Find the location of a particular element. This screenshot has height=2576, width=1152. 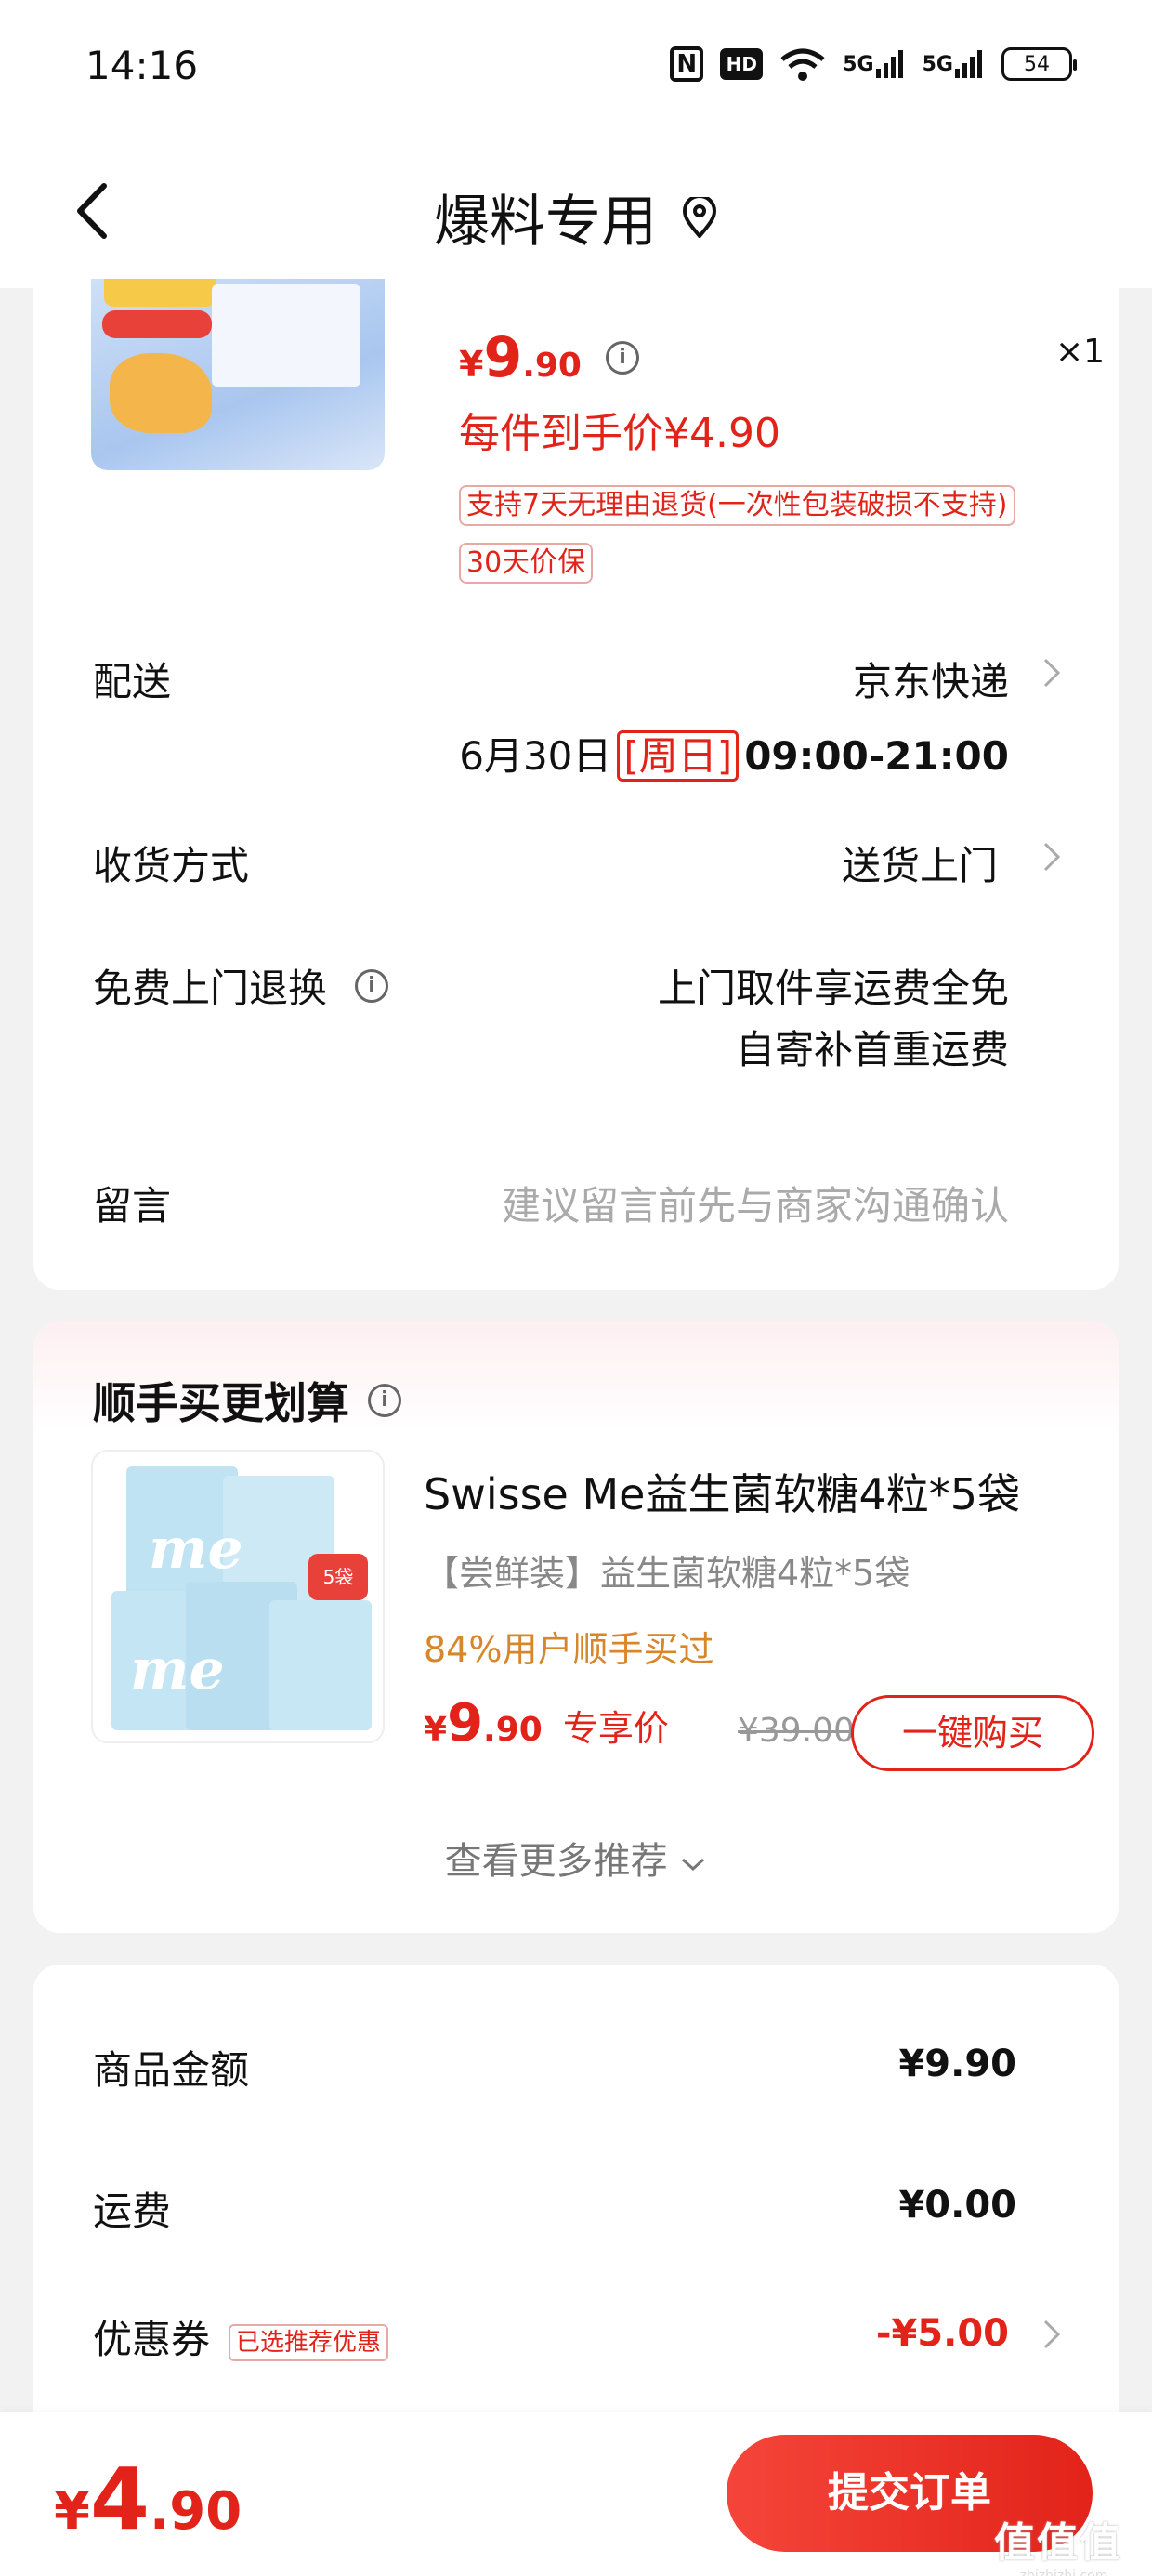

nav-bar: 爆料专用 is located at coordinates (576, 213).